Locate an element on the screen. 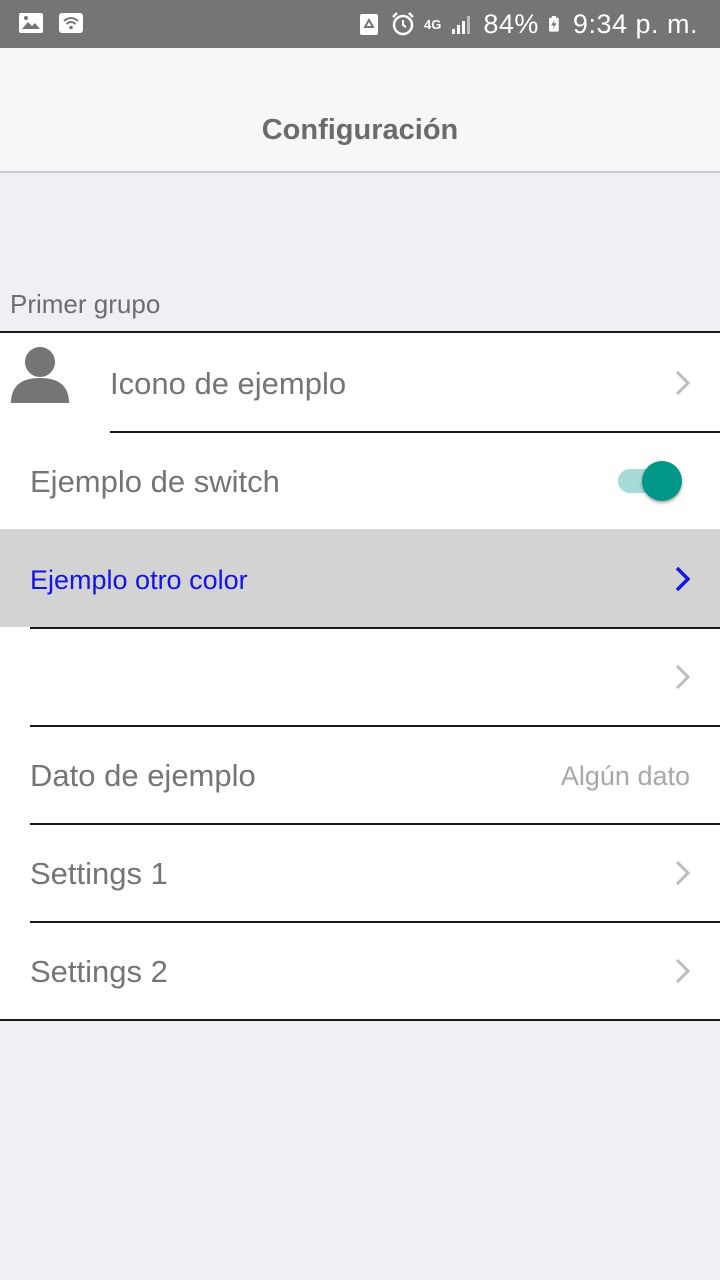  alarm-icon is located at coordinates (403, 24).